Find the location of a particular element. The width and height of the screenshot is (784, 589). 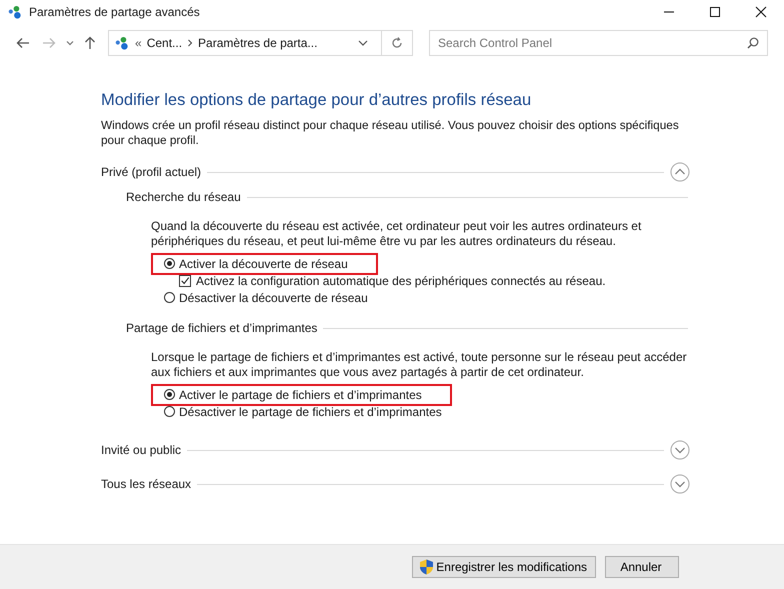

group-description: Lorsque le partage de fichiers et d’imprimantes est activé, toute personne sur le réseau peut accéder aux fichiers et aux imprimantes que vous avez partagés à partir de cet ordinateur. is located at coordinates (419, 365).